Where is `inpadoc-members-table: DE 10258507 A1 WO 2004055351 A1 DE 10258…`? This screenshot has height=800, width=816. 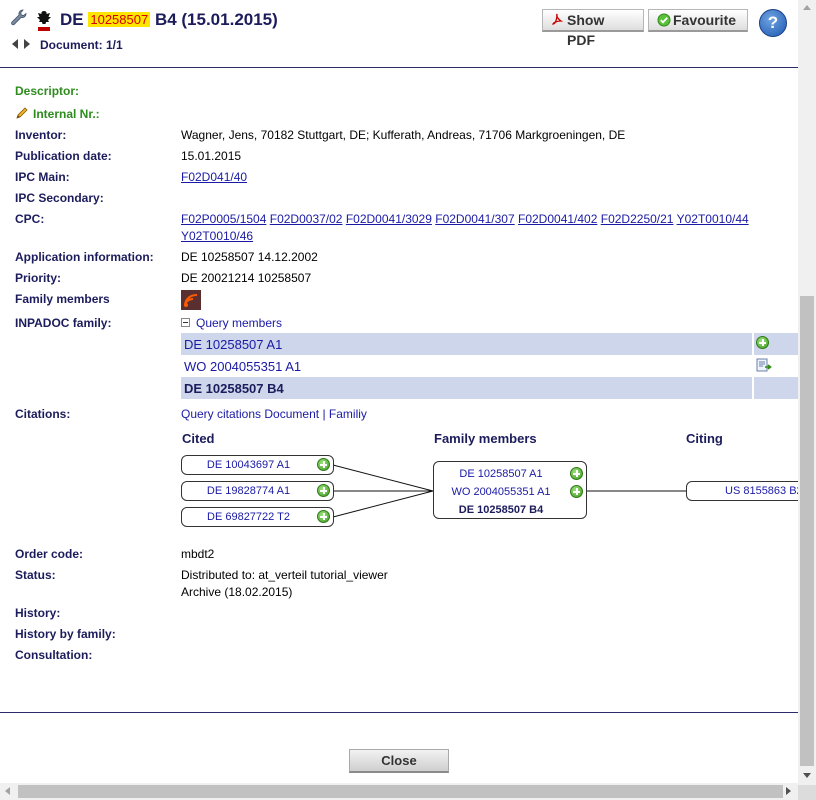
inpadoc-members-table: DE 10258507 A1 WO 2004055351 A1 DE 10258… is located at coordinates (489, 366).